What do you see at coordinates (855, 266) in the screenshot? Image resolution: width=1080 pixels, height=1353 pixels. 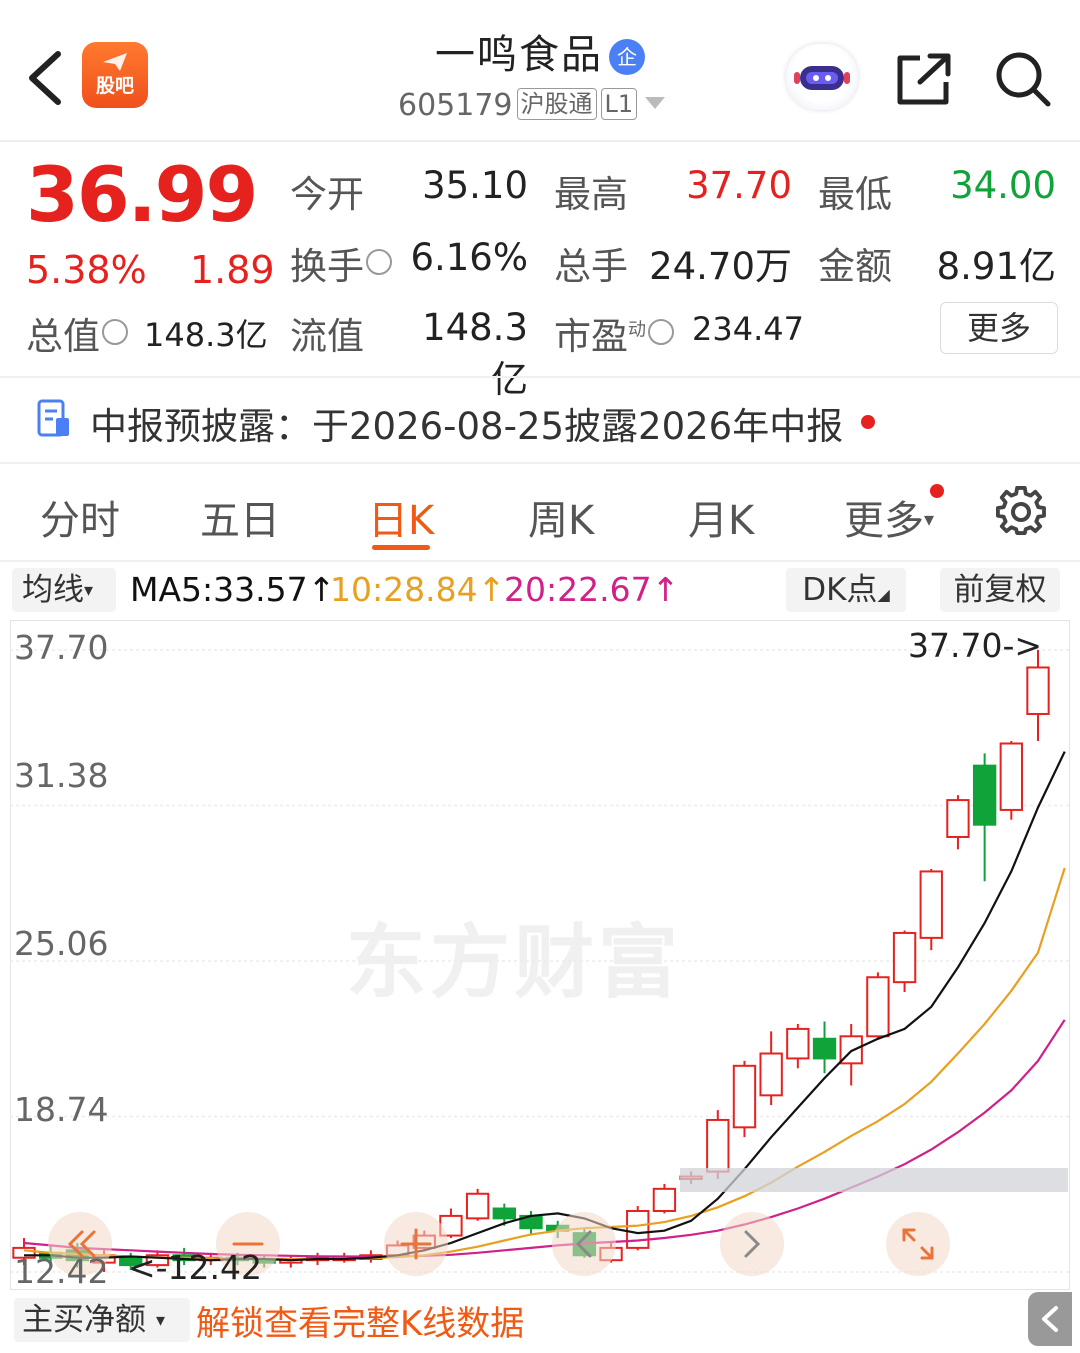 I see `amount-label: 金额` at bounding box center [855, 266].